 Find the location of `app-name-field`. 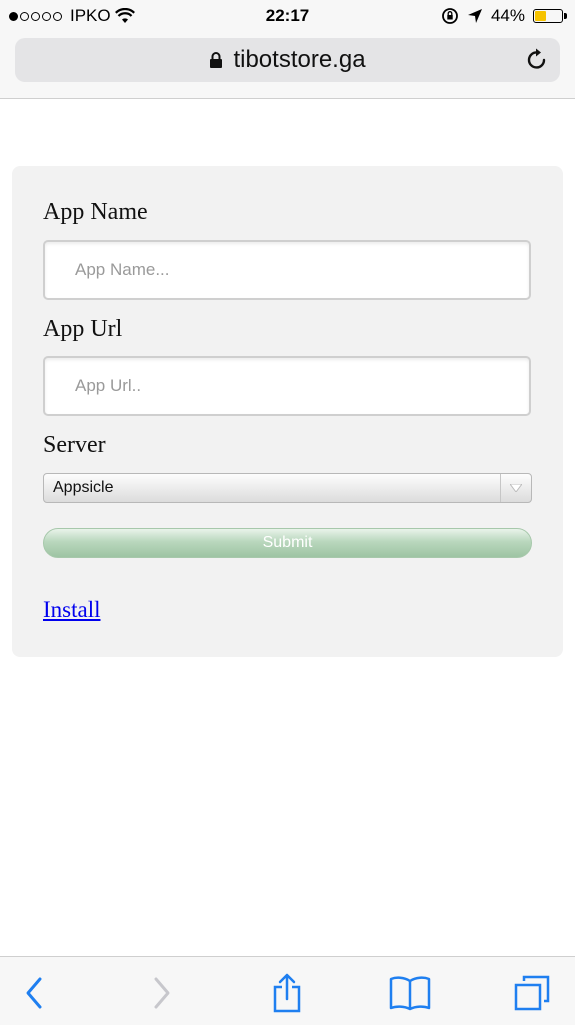

app-name-field is located at coordinates (287, 270).